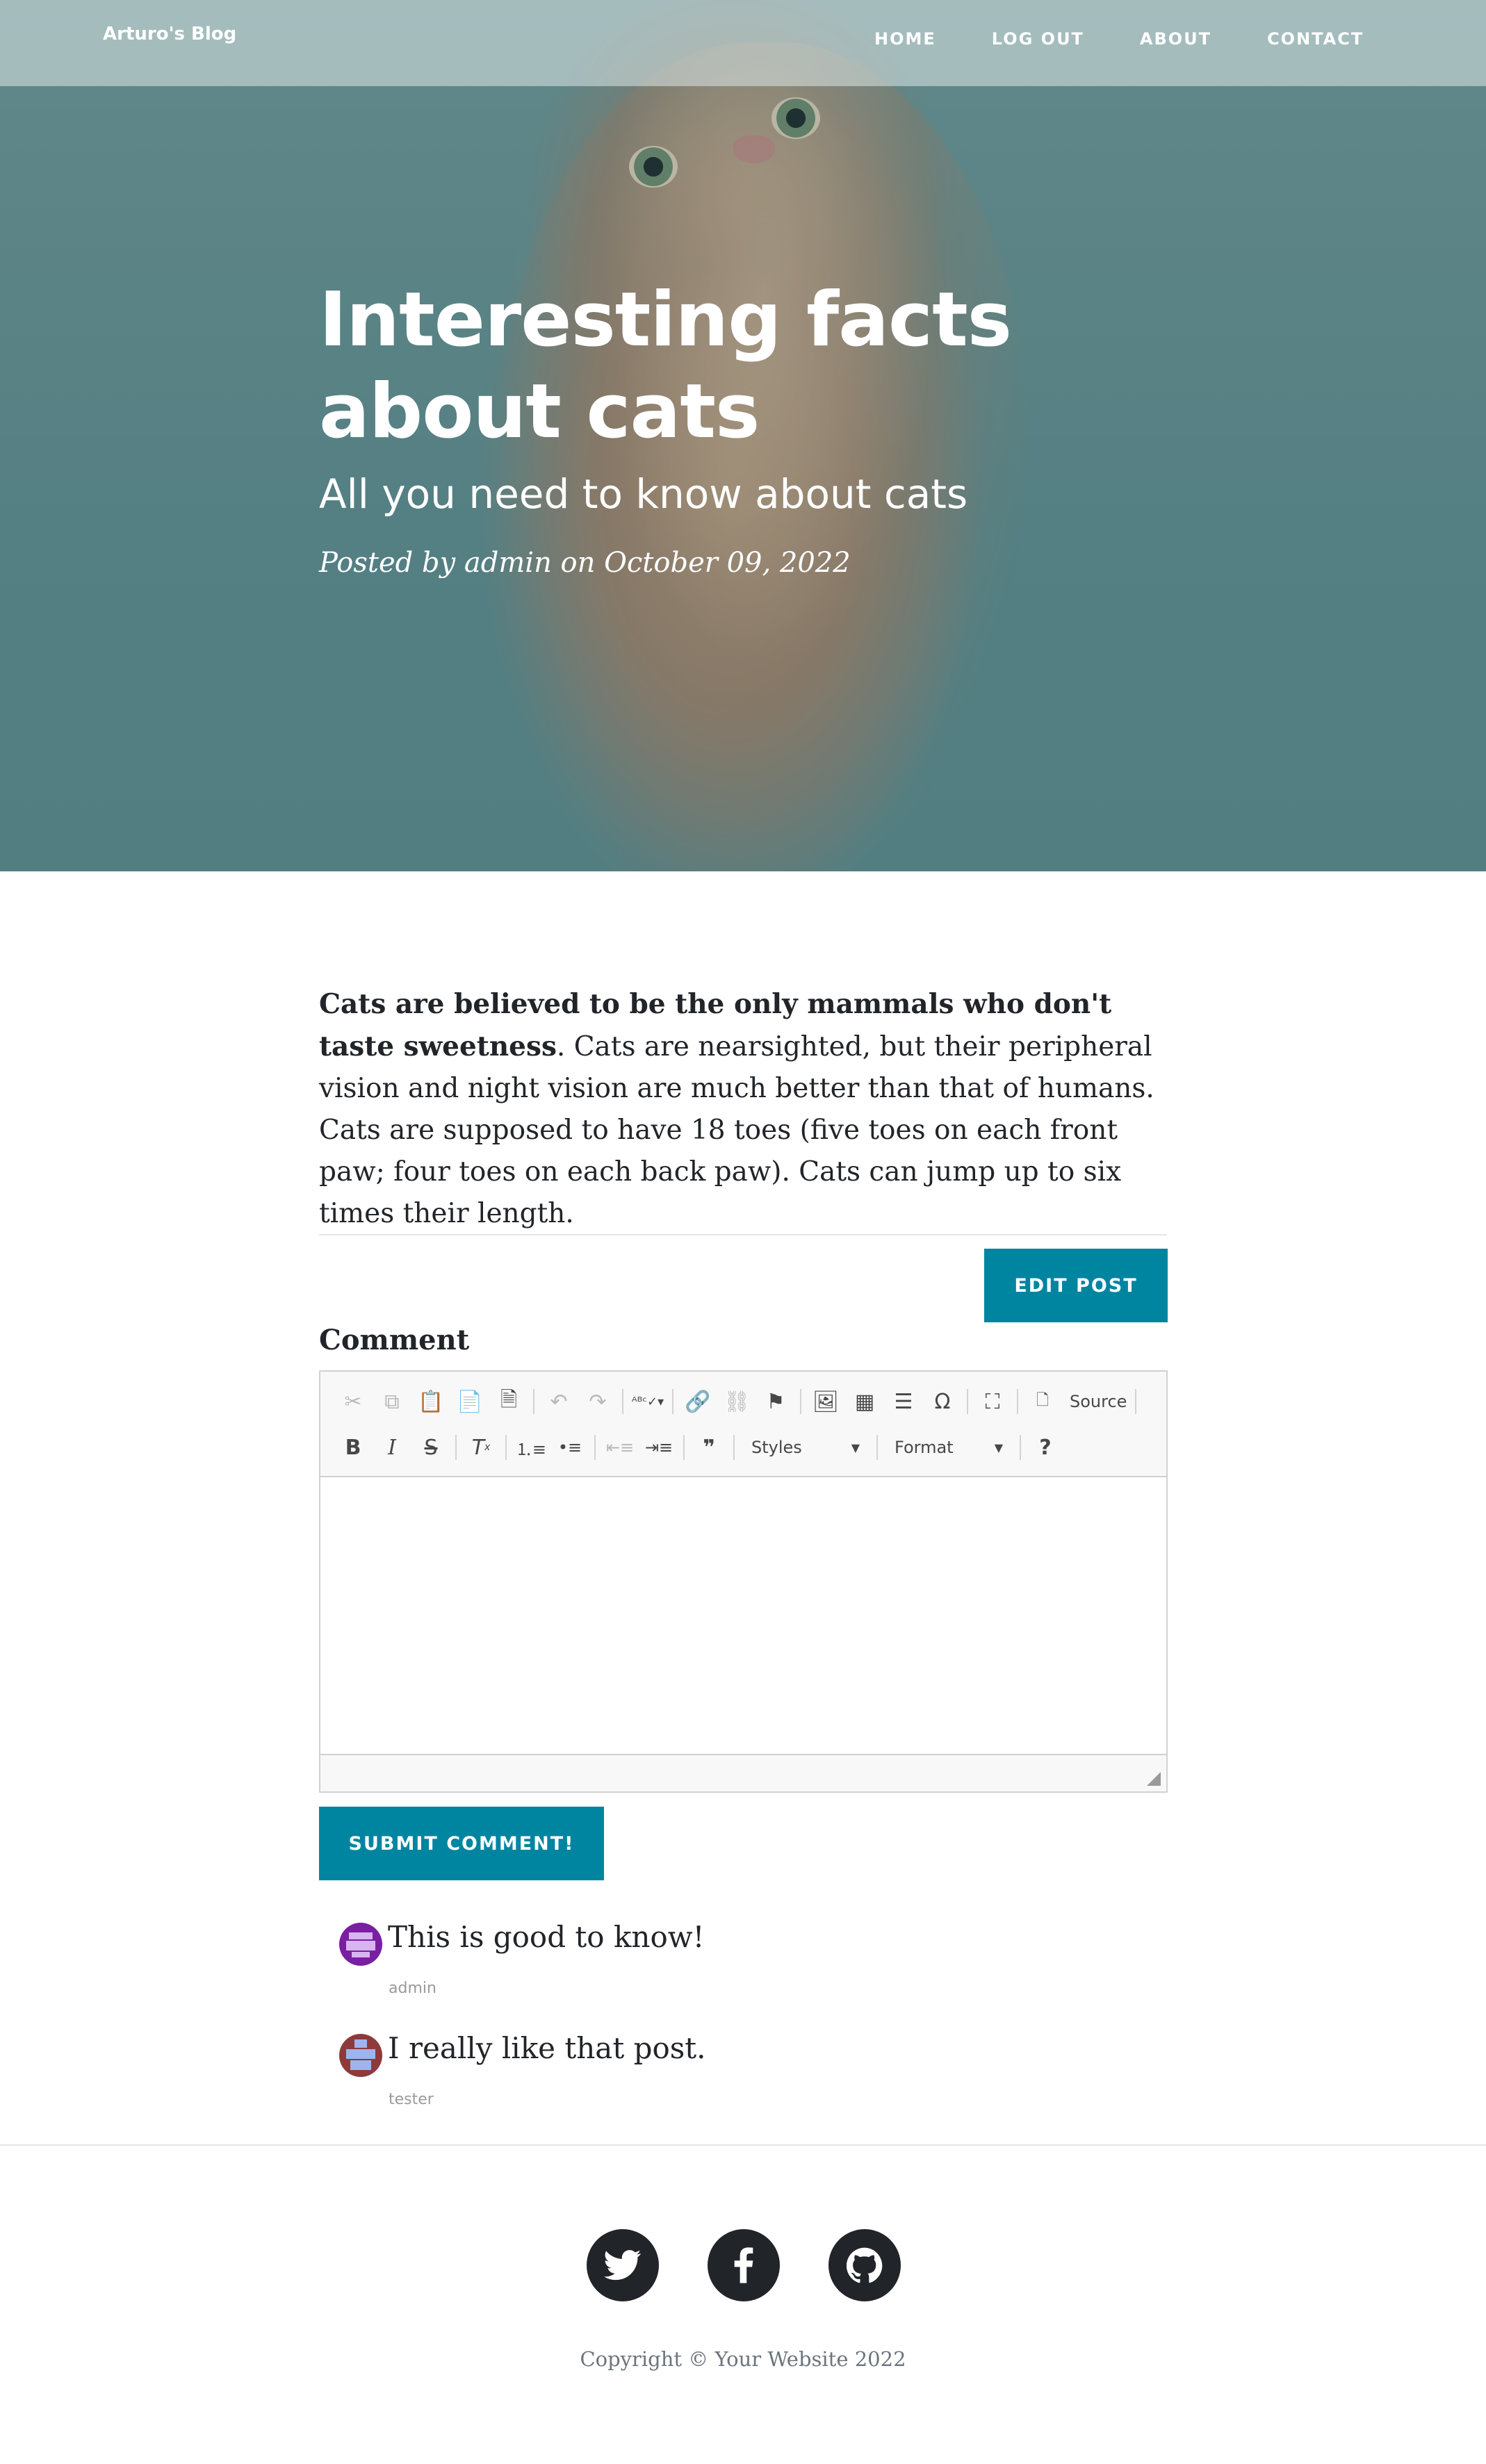  I want to click on paste-word-icon: 🗎, so click(509, 1401).